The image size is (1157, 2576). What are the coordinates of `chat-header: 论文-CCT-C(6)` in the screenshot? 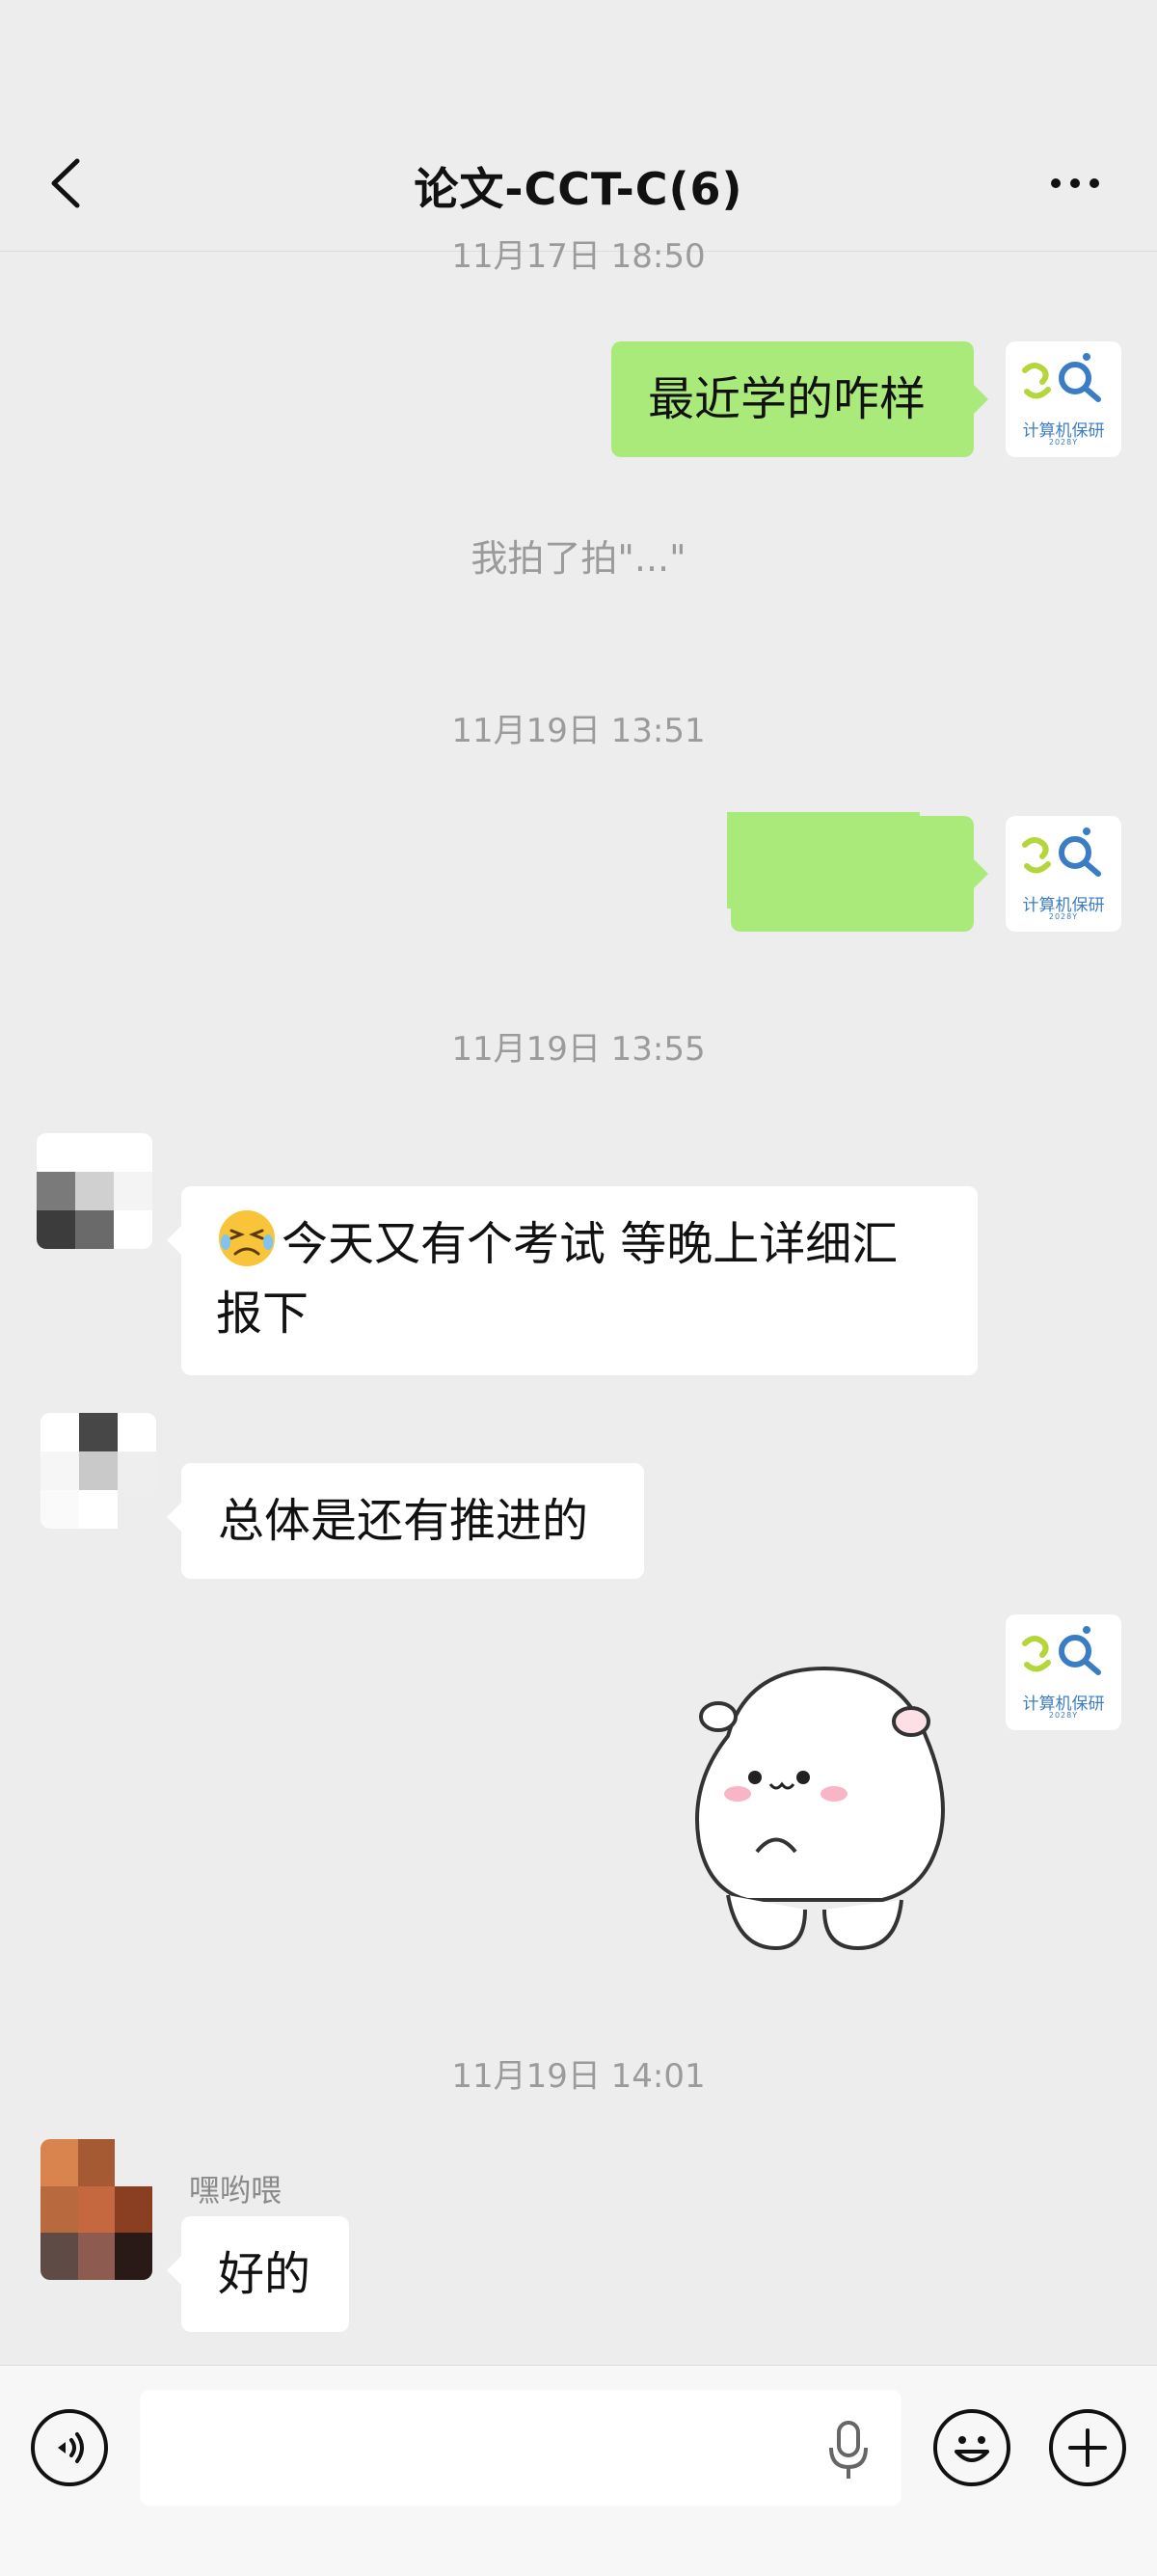 It's located at (578, 126).